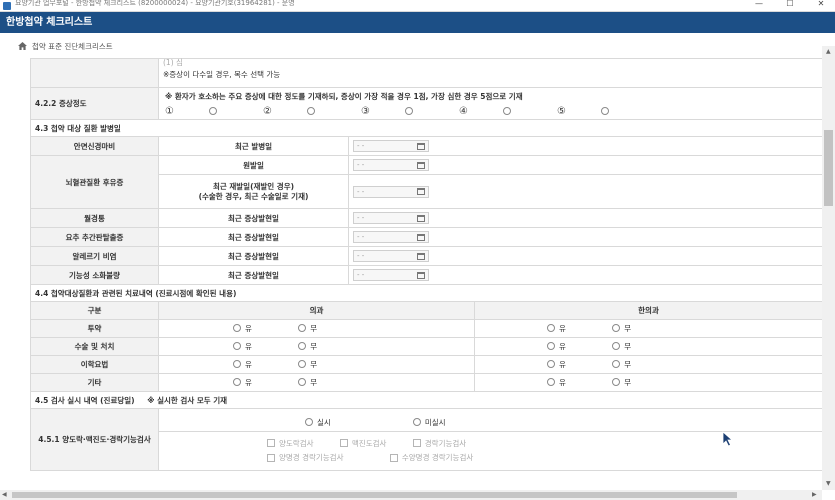  What do you see at coordinates (290, 443) in the screenshot?
I see `test-checkbox-option: 양도락검사` at bounding box center [290, 443].